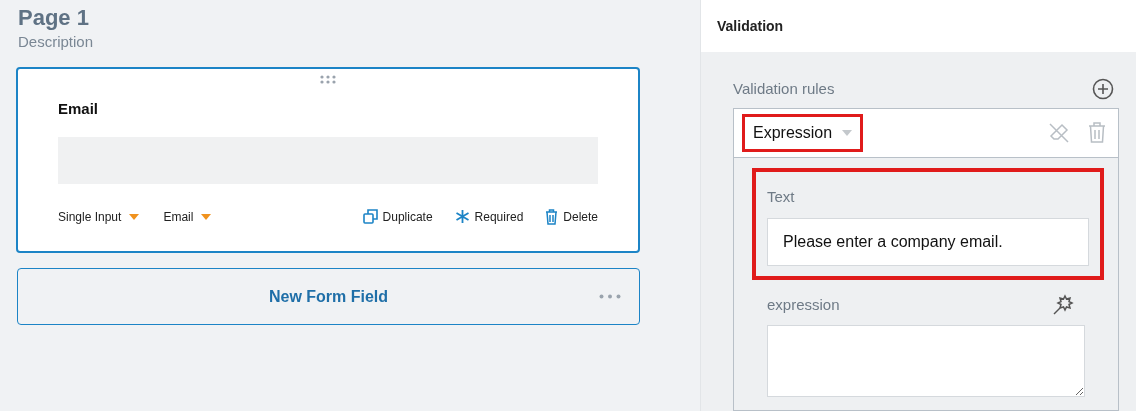 The height and width of the screenshot is (411, 1136). Describe the element at coordinates (571, 216) in the screenshot. I see `delete-button: Delete` at that location.